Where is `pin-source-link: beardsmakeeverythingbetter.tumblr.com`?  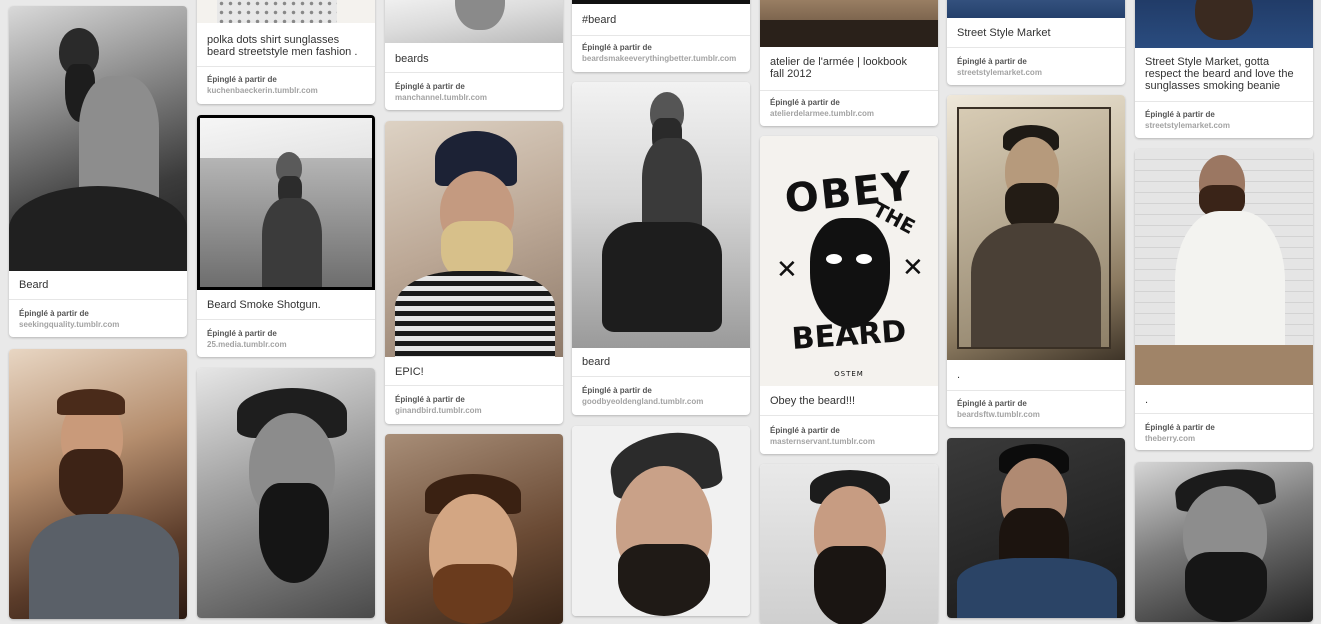
pin-source-link: beardsmakeeverythingbetter.tumblr.com is located at coordinates (659, 58).